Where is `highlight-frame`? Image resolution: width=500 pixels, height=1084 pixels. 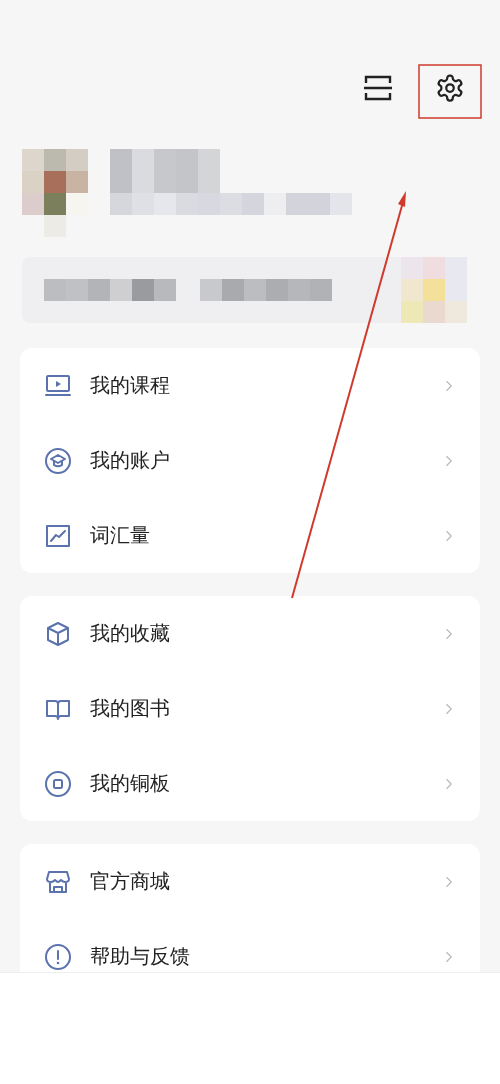
highlight-frame is located at coordinates (450, 91).